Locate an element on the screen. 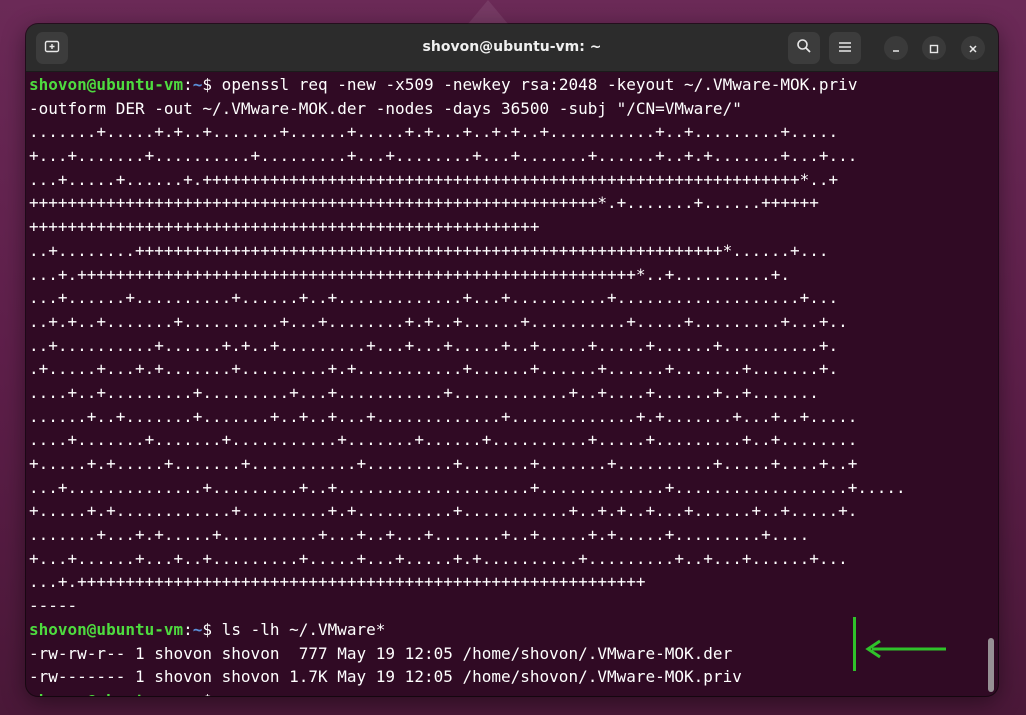 The width and height of the screenshot is (1026, 715). new-tab-button is located at coordinates (52, 48).